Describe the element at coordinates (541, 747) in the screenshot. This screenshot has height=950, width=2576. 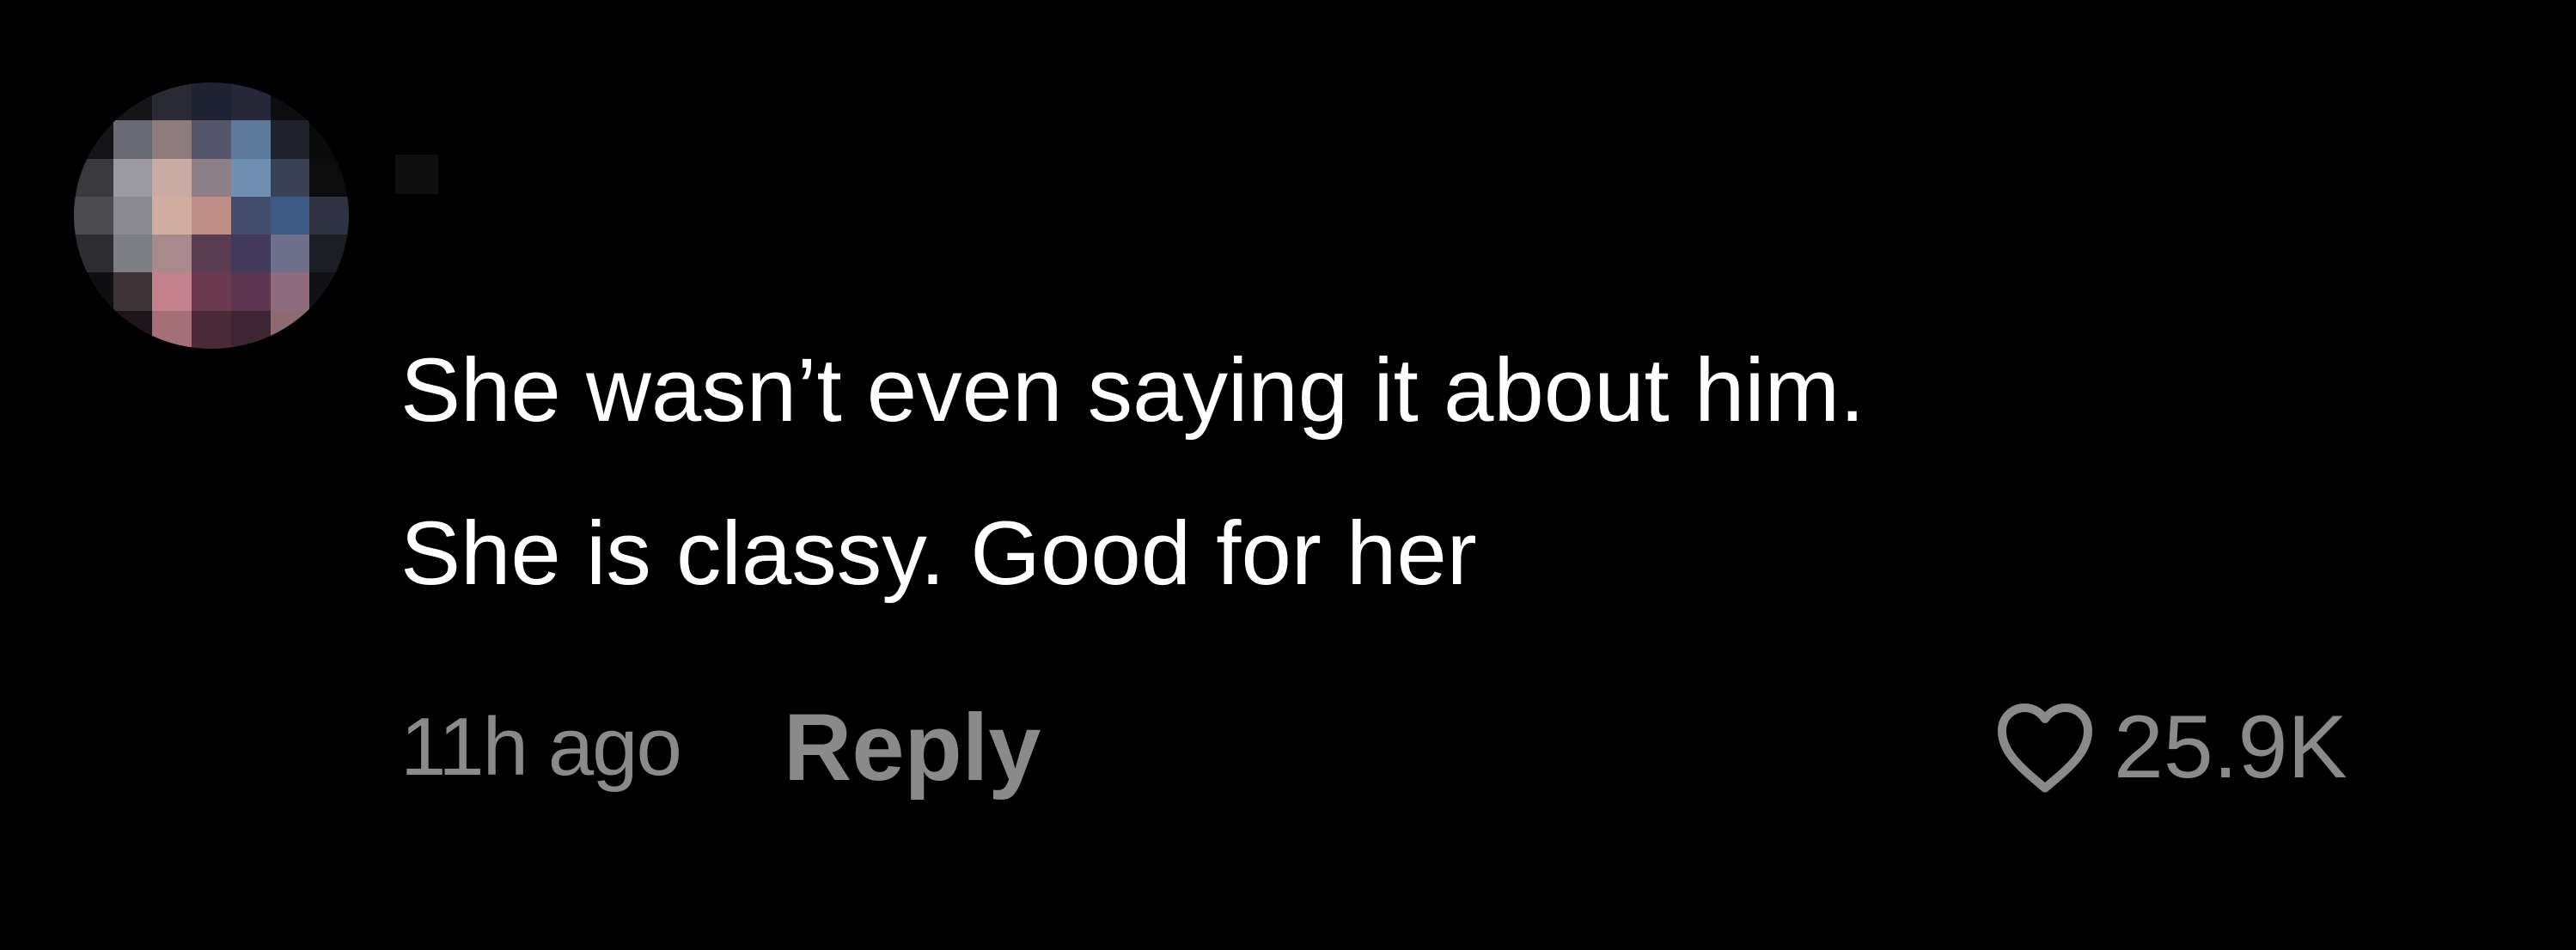
I see `timestamp: 11h ago` at that location.